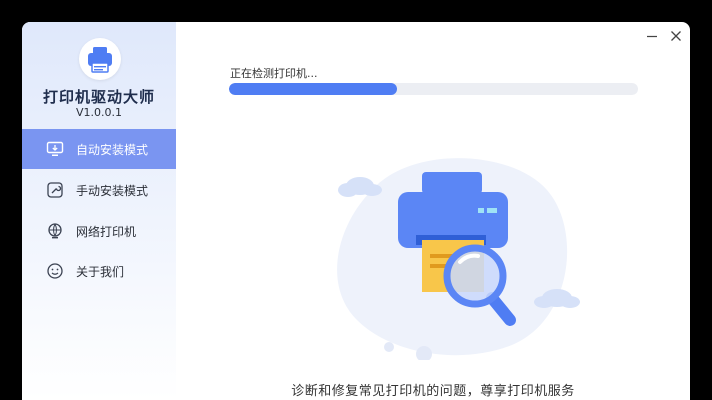 This screenshot has height=400, width=712. What do you see at coordinates (55, 149) in the screenshot?
I see `monitor-icon` at bounding box center [55, 149].